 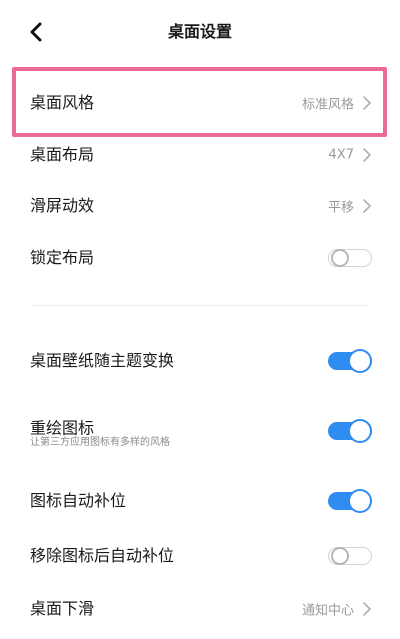 What do you see at coordinates (200, 609) in the screenshot?
I see `setting-row-desktop-swipe-down: 桌面下滑 通知中心` at bounding box center [200, 609].